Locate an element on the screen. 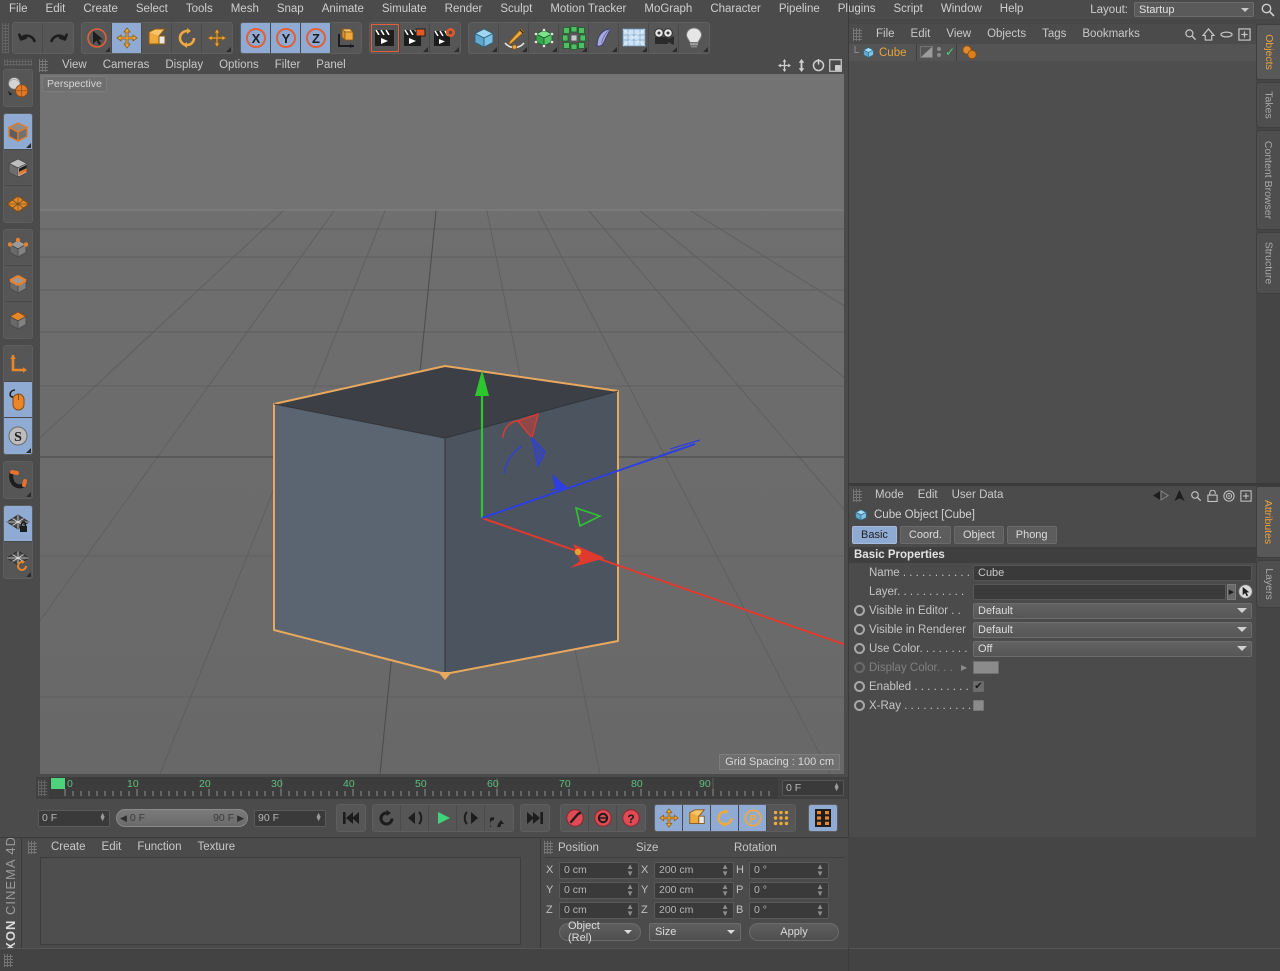 This screenshot has height=971, width=1280. menu-item-select: Select is located at coordinates (152, 9).